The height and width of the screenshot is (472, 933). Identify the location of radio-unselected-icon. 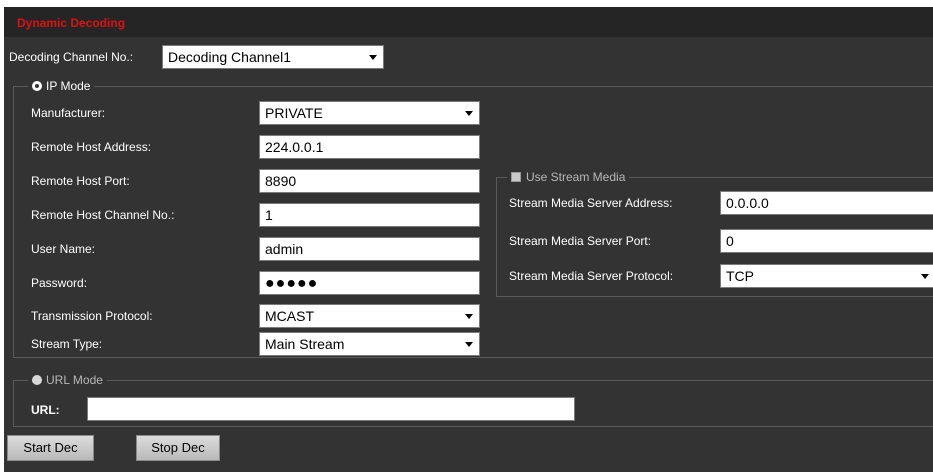
(37, 380).